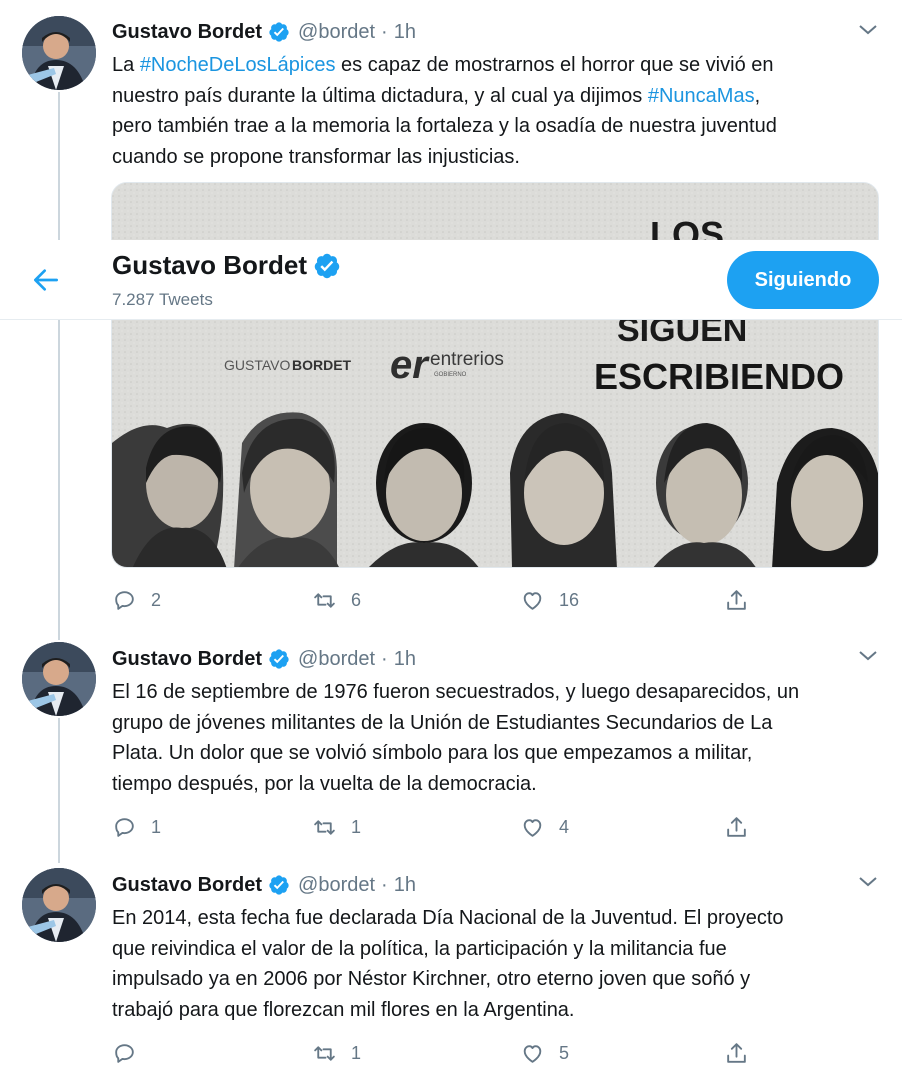  I want to click on following-button: Siguiendo, so click(803, 280).